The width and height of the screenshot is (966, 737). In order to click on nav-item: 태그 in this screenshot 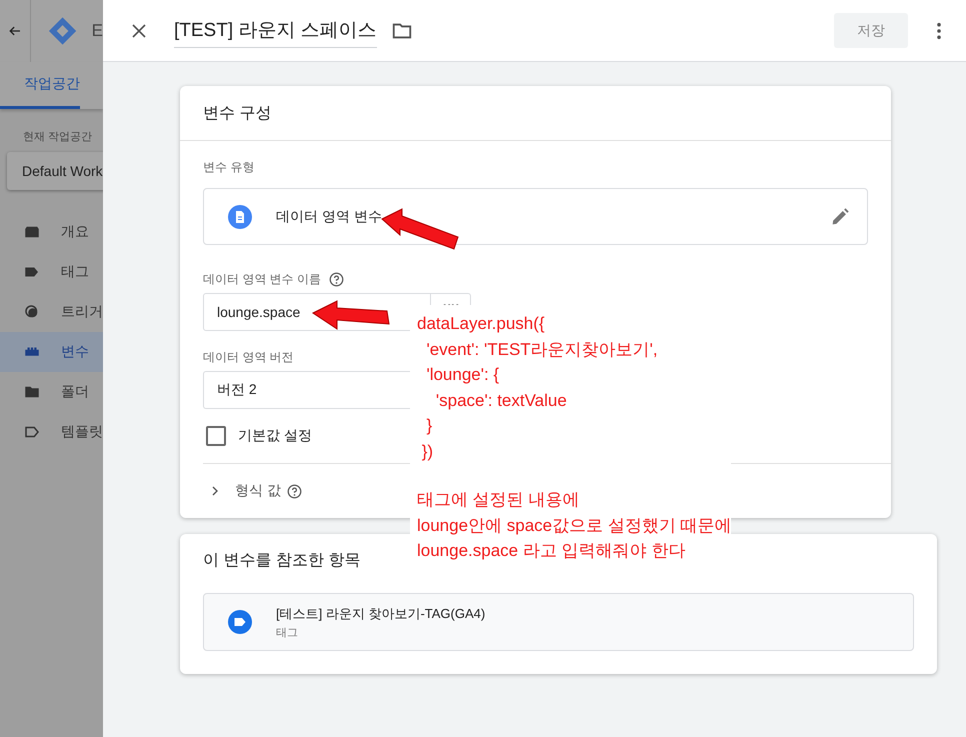, I will do `click(51, 272)`.